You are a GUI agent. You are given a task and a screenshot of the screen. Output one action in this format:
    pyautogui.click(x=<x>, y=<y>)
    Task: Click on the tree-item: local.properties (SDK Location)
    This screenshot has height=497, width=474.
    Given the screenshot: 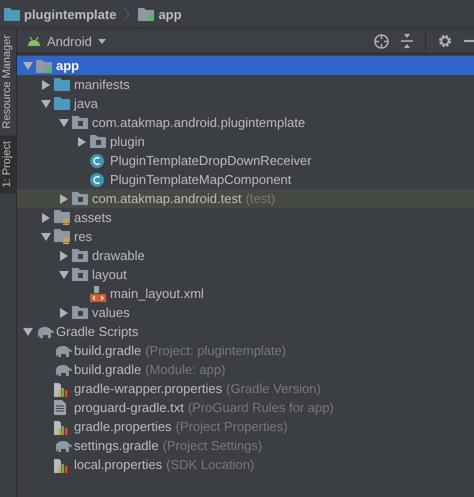 What is the action you would take?
    pyautogui.click(x=245, y=464)
    